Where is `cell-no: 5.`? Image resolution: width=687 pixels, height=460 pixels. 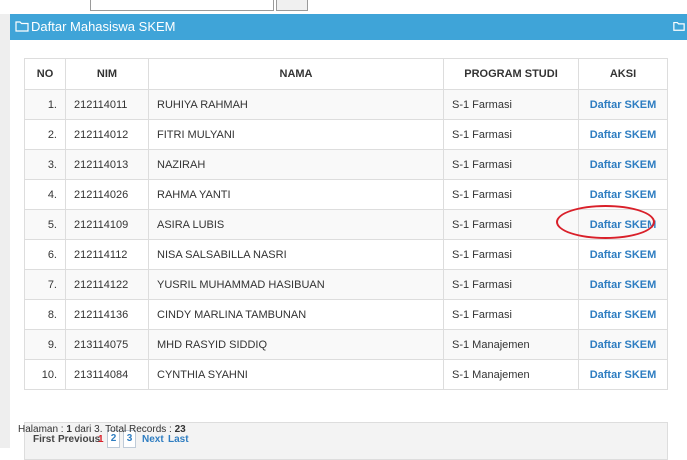
cell-no: 5. is located at coordinates (45, 224).